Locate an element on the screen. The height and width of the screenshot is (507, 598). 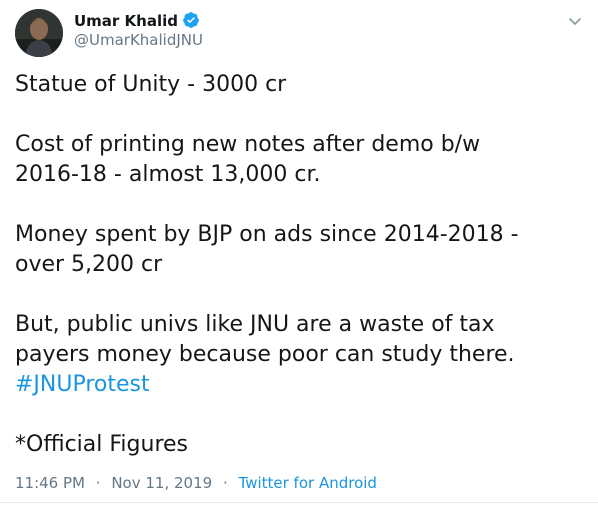
tweet-line: 2016-18 - almost 13,000 cr. is located at coordinates (168, 174).